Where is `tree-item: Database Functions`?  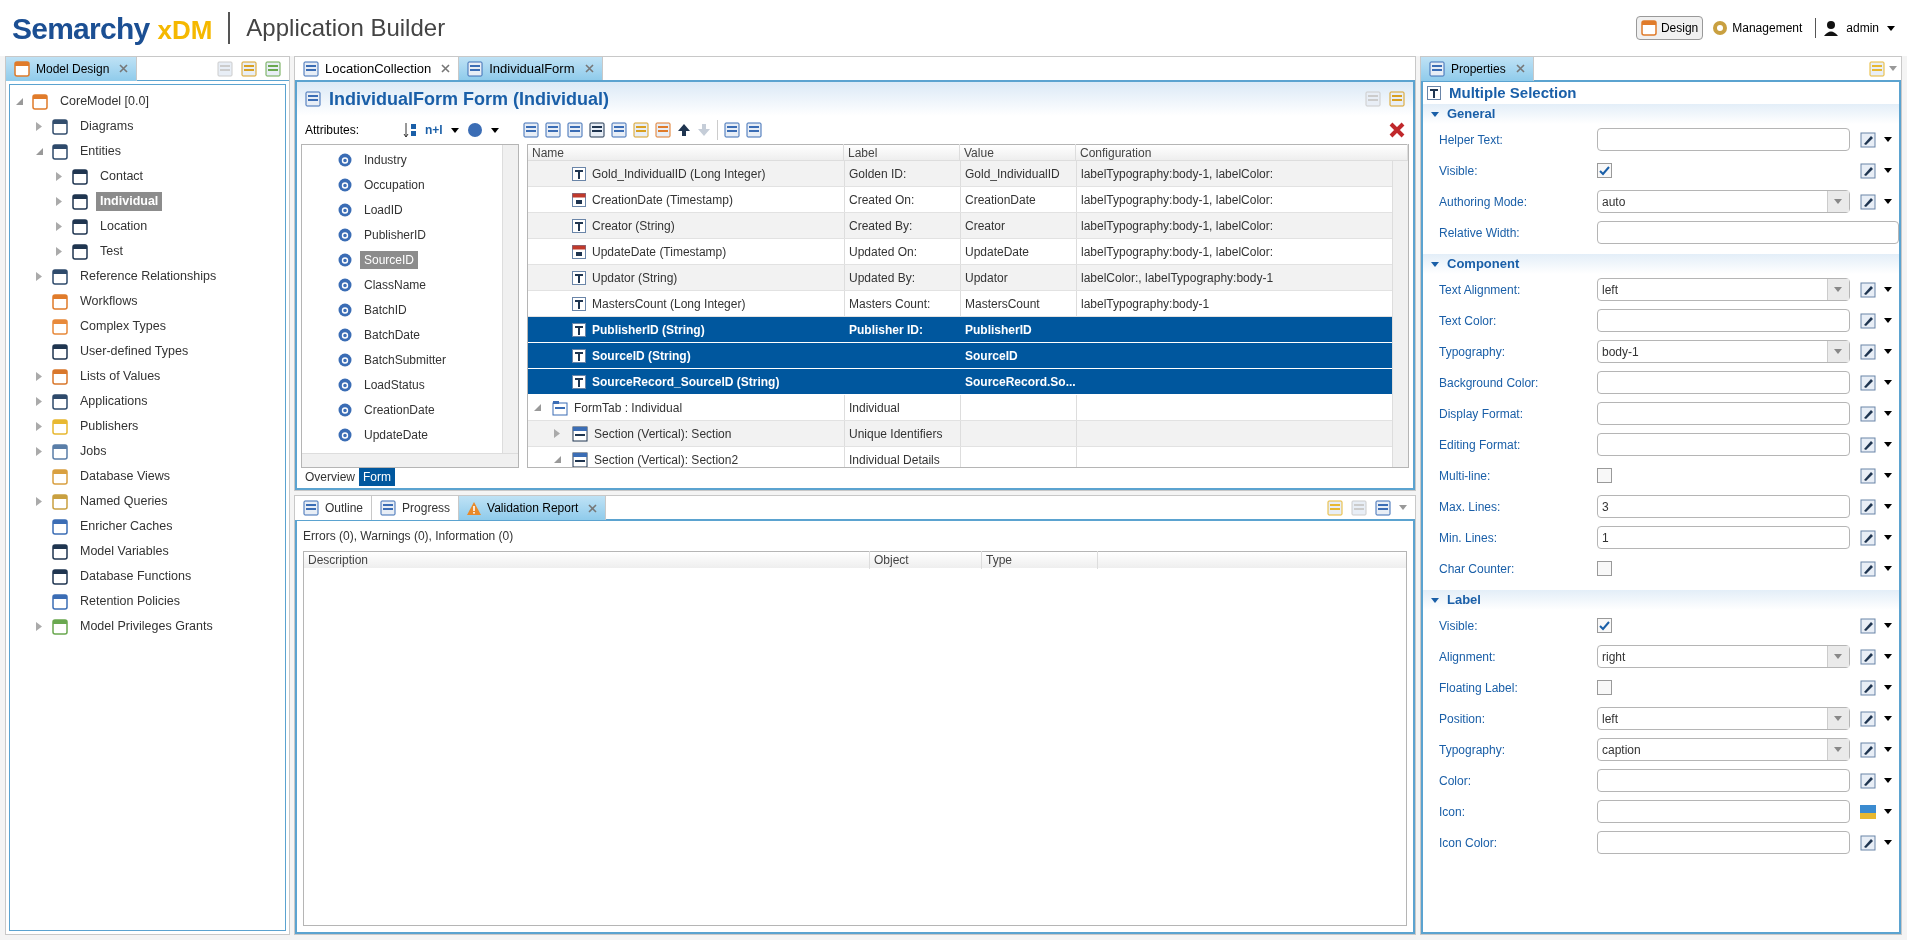
tree-item: Database Functions is located at coordinates (136, 576).